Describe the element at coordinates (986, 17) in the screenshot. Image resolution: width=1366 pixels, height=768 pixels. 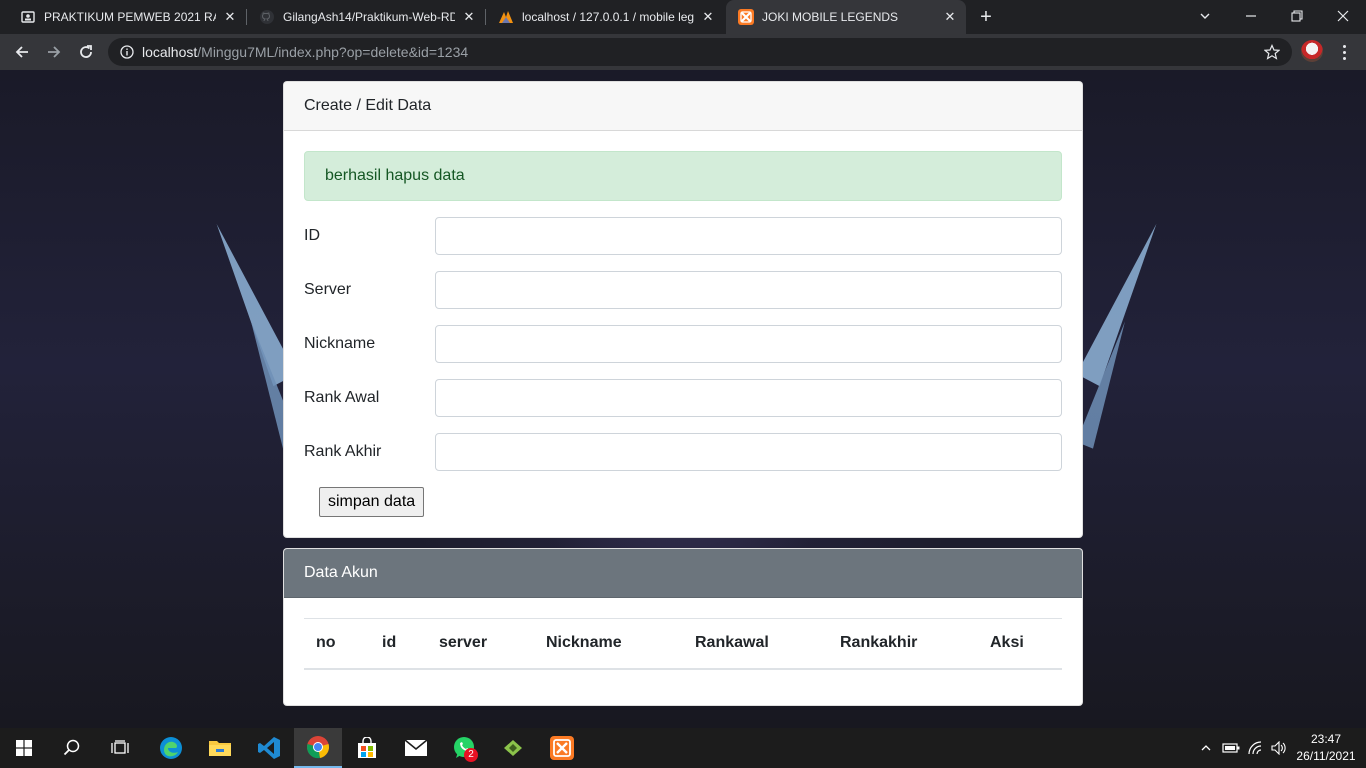
I see `new-tab-button: +` at that location.